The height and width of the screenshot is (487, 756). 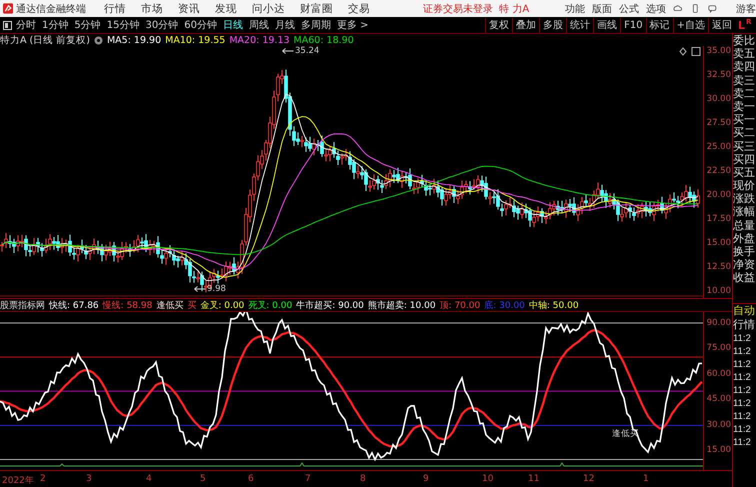 I want to click on period-tab: 日线, so click(x=232, y=25).